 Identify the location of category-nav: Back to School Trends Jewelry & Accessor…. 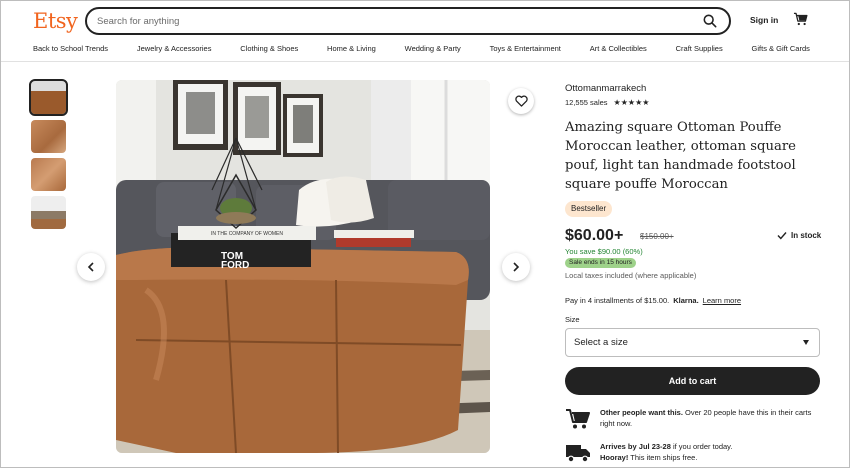
(421, 50).